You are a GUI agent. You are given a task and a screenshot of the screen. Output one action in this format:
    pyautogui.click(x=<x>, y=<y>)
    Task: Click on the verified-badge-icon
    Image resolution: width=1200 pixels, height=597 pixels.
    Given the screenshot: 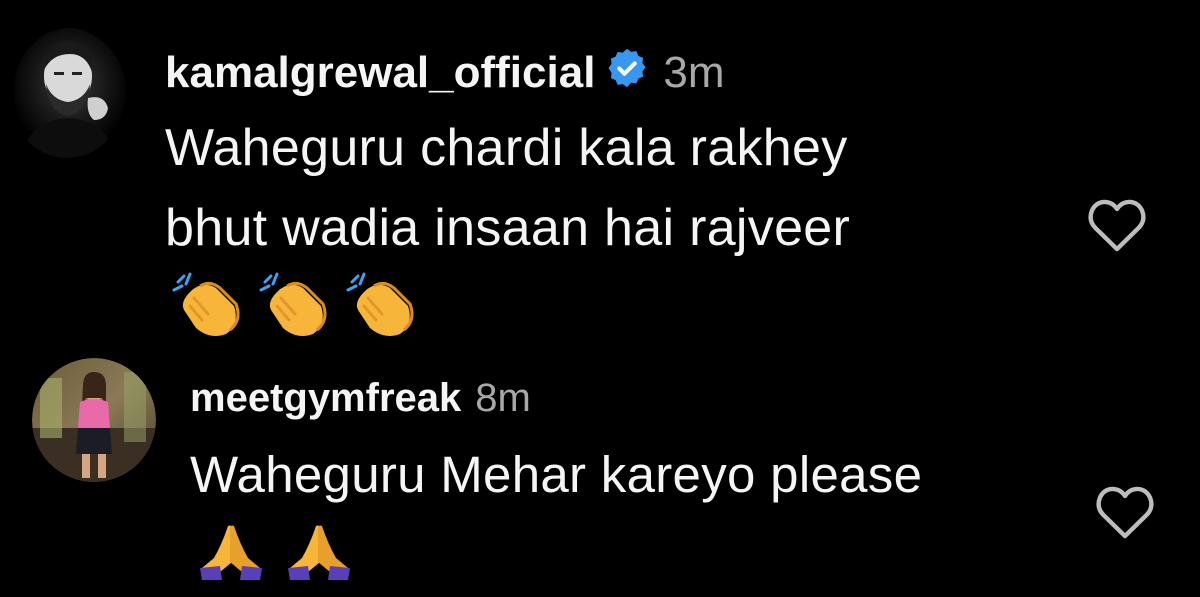 What is the action you would take?
    pyautogui.click(x=627, y=73)
    